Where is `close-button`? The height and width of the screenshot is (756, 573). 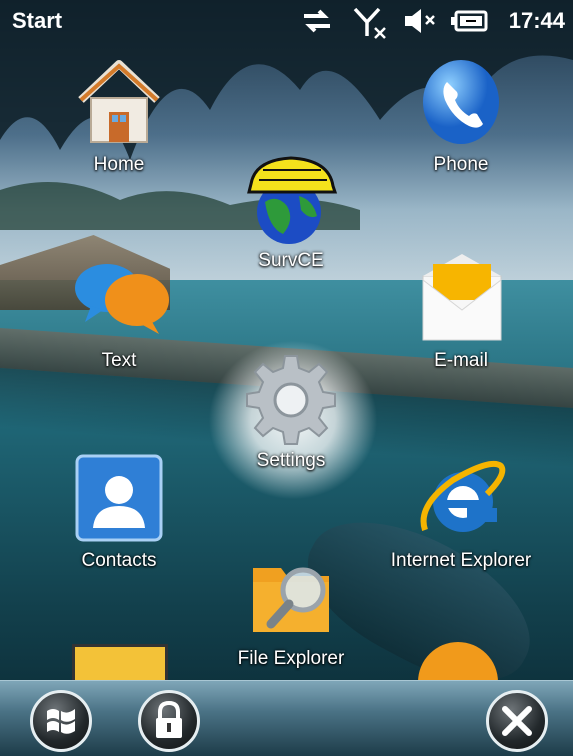
close-button is located at coordinates (517, 721).